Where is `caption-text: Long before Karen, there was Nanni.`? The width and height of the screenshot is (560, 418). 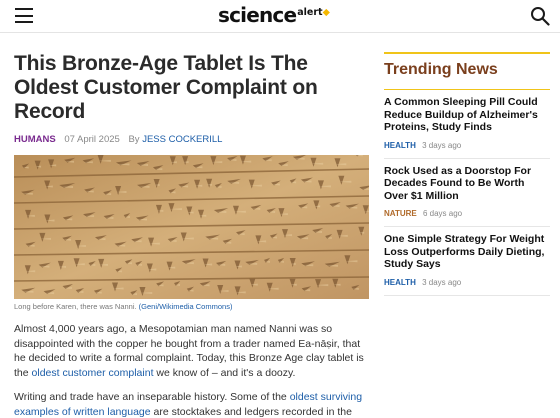 caption-text: Long before Karen, there was Nanni. is located at coordinates (75, 306).